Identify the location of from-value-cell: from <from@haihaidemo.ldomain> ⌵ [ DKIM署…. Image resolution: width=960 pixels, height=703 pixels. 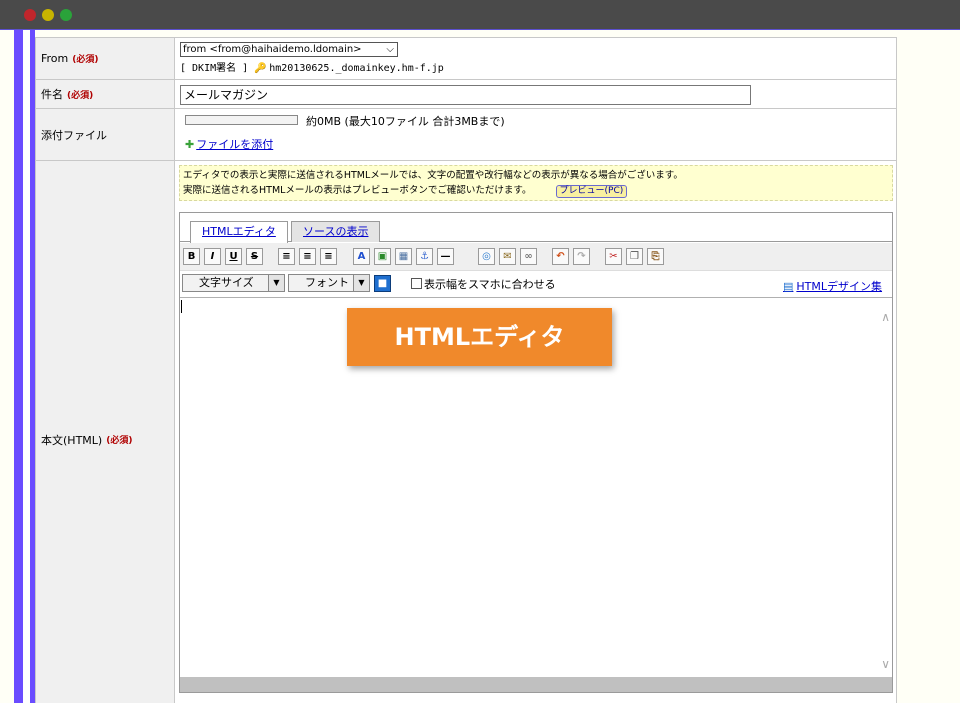
(536, 58).